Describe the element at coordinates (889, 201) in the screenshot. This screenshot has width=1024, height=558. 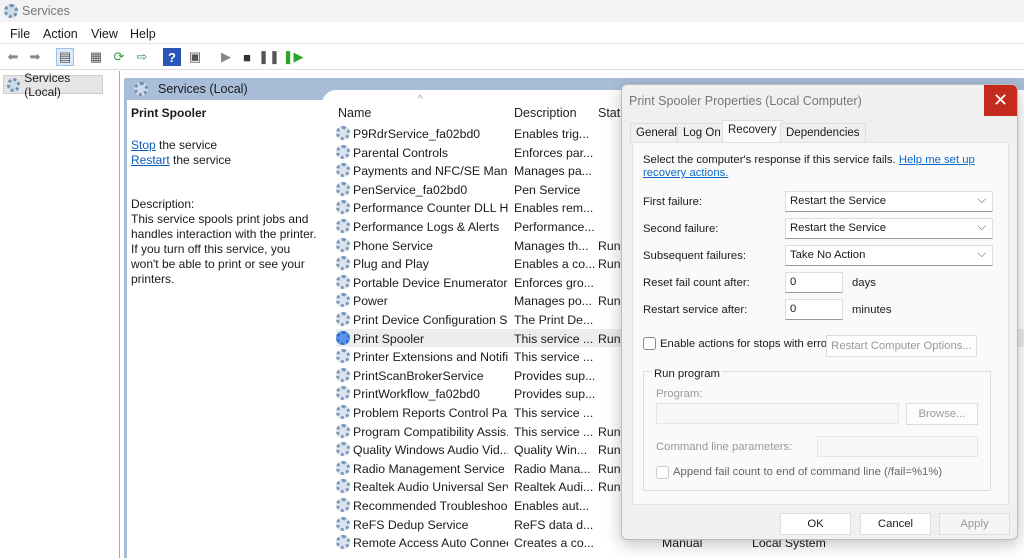
I see `first-failure-select: Restart the Service ⌵` at that location.